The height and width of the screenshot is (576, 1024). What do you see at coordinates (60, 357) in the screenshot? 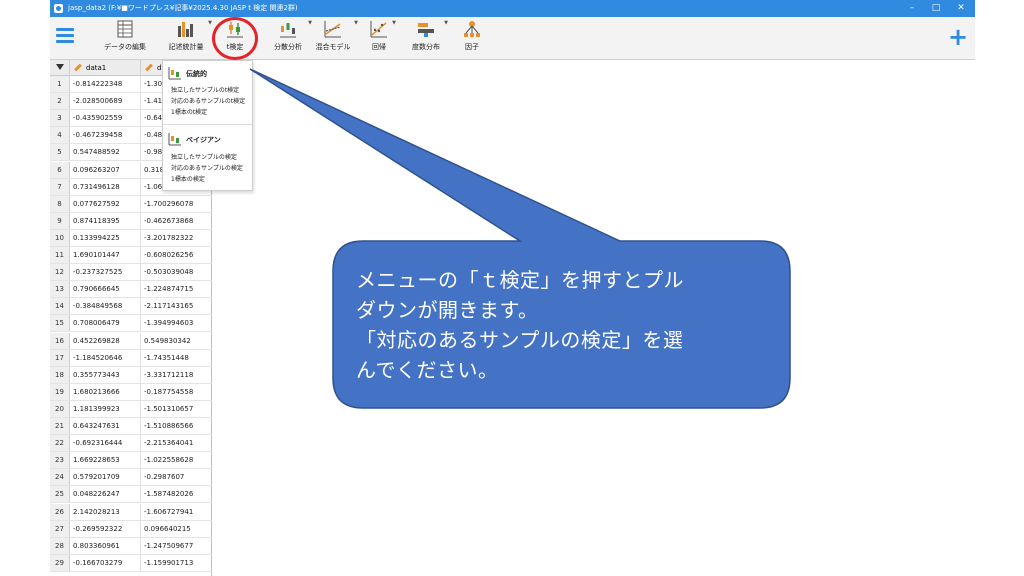
I see `row-number: 17` at bounding box center [60, 357].